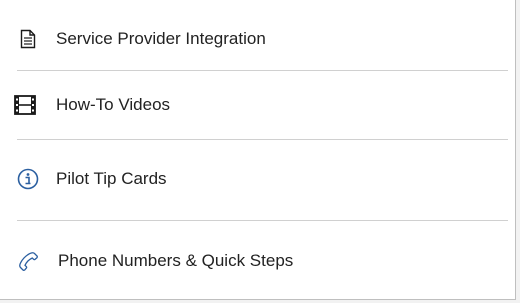  I want to click on info-icon, so click(28, 179).